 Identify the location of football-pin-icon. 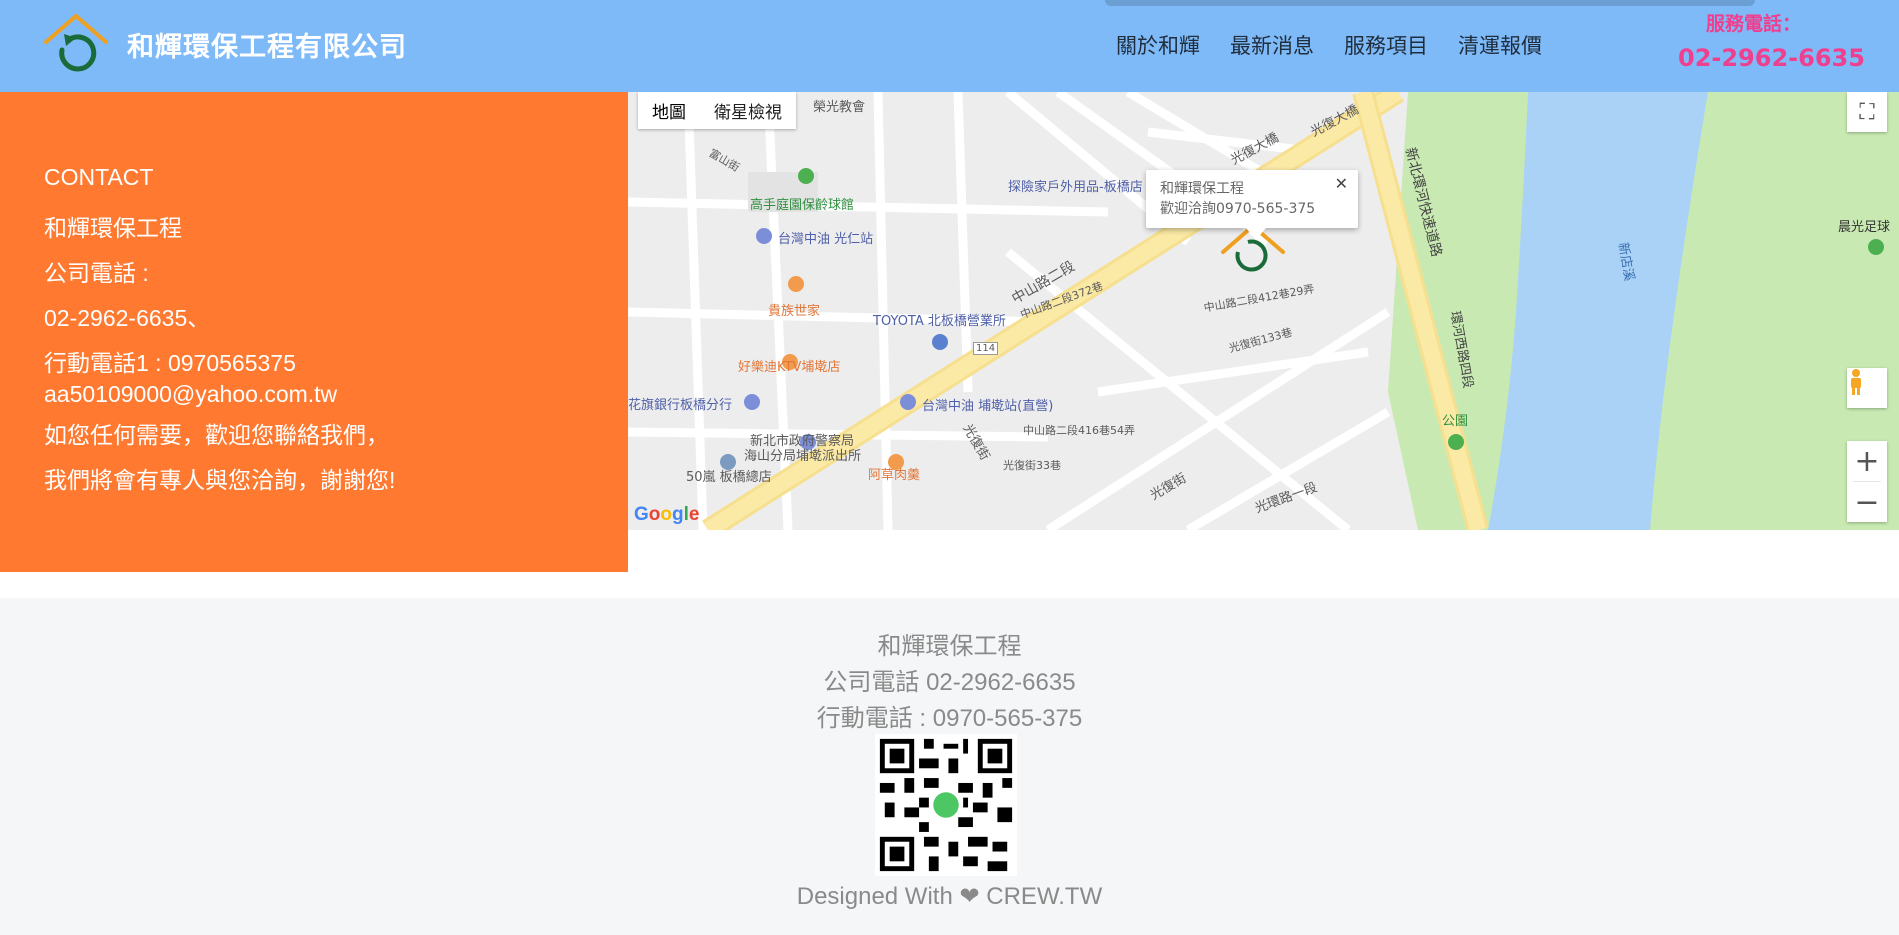
(1876, 247).